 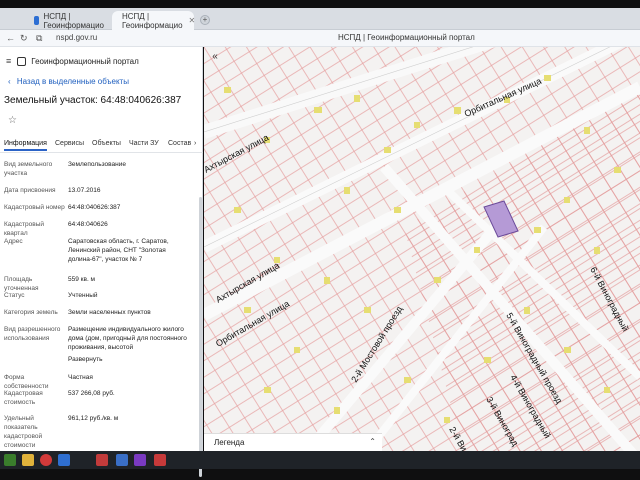 I want to click on field-label: Категория земель, so click(x=31, y=312).